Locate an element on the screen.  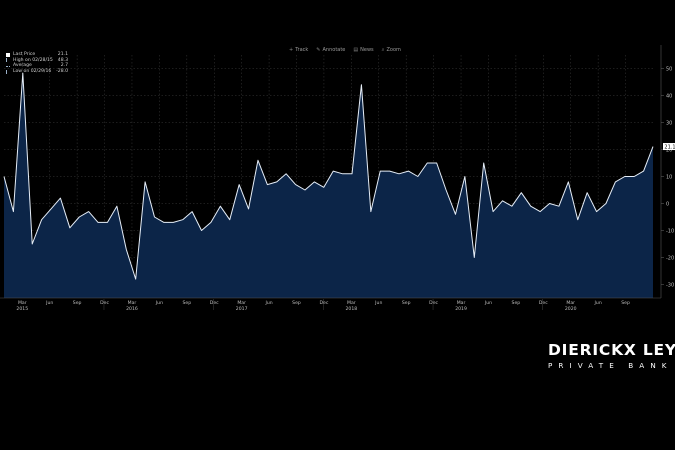
y-axis: -30-20-1001020304050 is located at coordinates (667, 171).